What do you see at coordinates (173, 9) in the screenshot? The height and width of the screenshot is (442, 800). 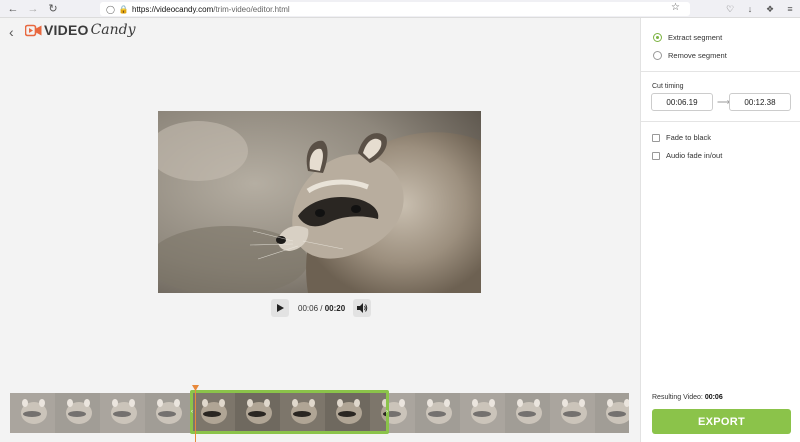 I see `url-host: https://videocandy.com` at bounding box center [173, 9].